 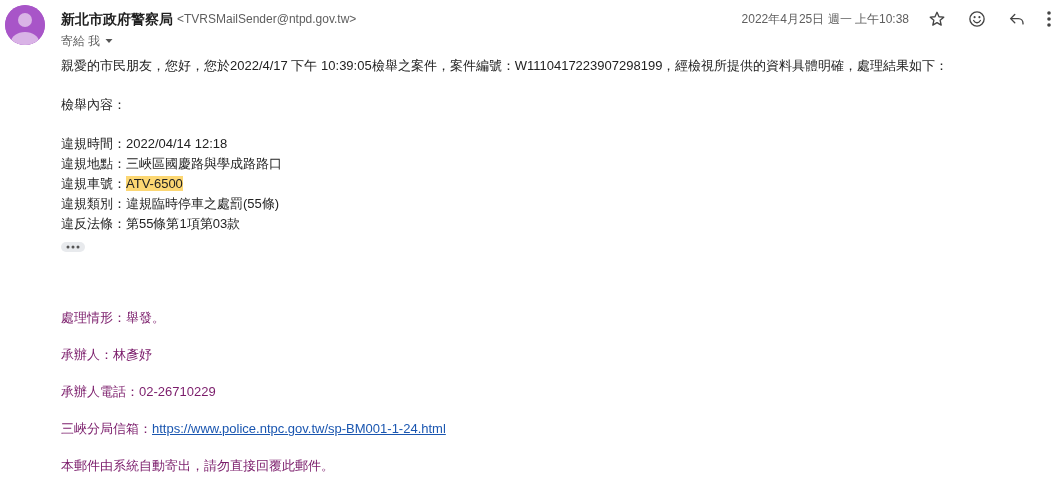 I want to click on date-text: 2022年4月25日 週一 上午10:38, so click(x=825, y=19).